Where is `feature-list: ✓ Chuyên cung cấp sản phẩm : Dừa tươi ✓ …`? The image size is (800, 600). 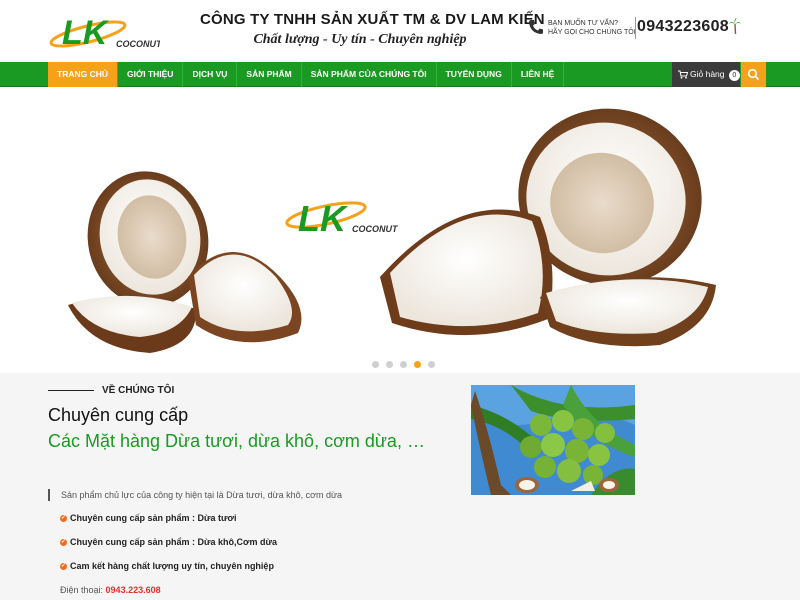
feature-list: ✓ Chuyên cung cấp sản phẩm : Dừa tươi ✓ … is located at coordinates (168, 549).